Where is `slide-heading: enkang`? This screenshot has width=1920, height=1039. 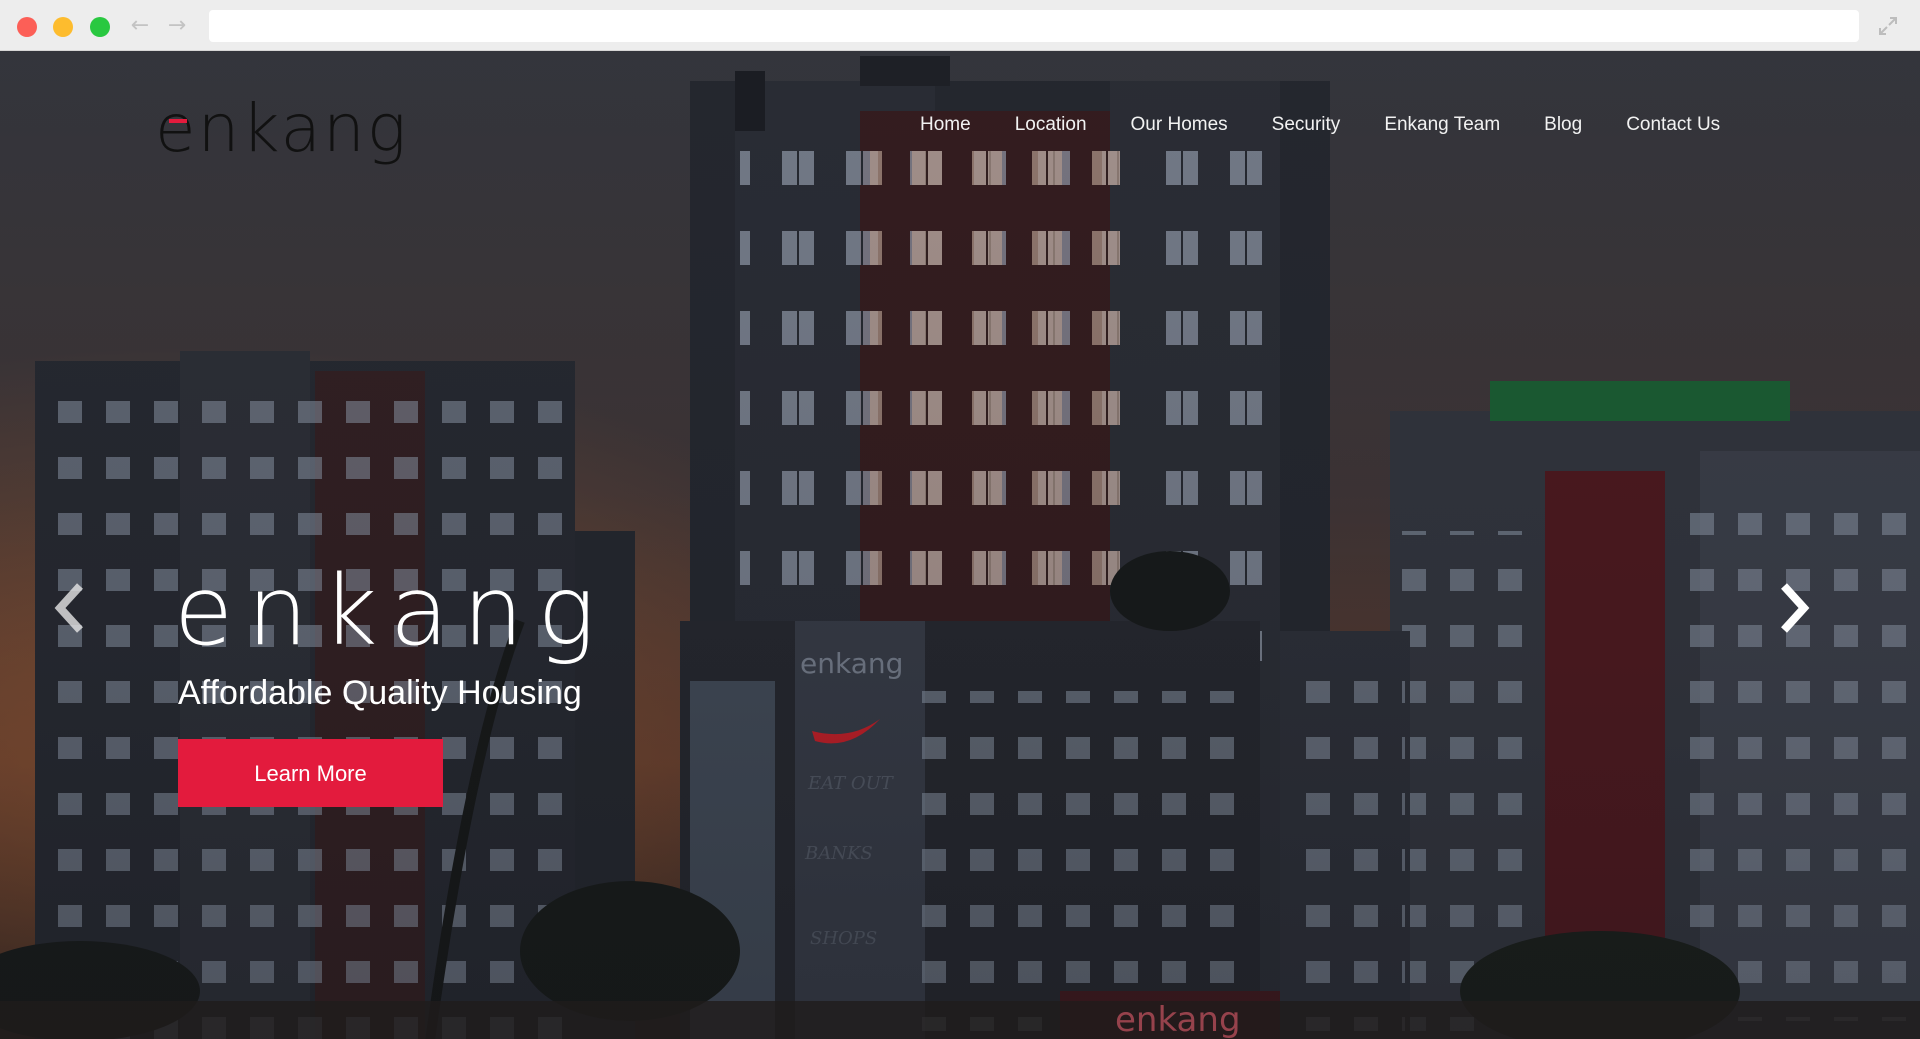
slide-heading: enkang is located at coordinates (392, 611).